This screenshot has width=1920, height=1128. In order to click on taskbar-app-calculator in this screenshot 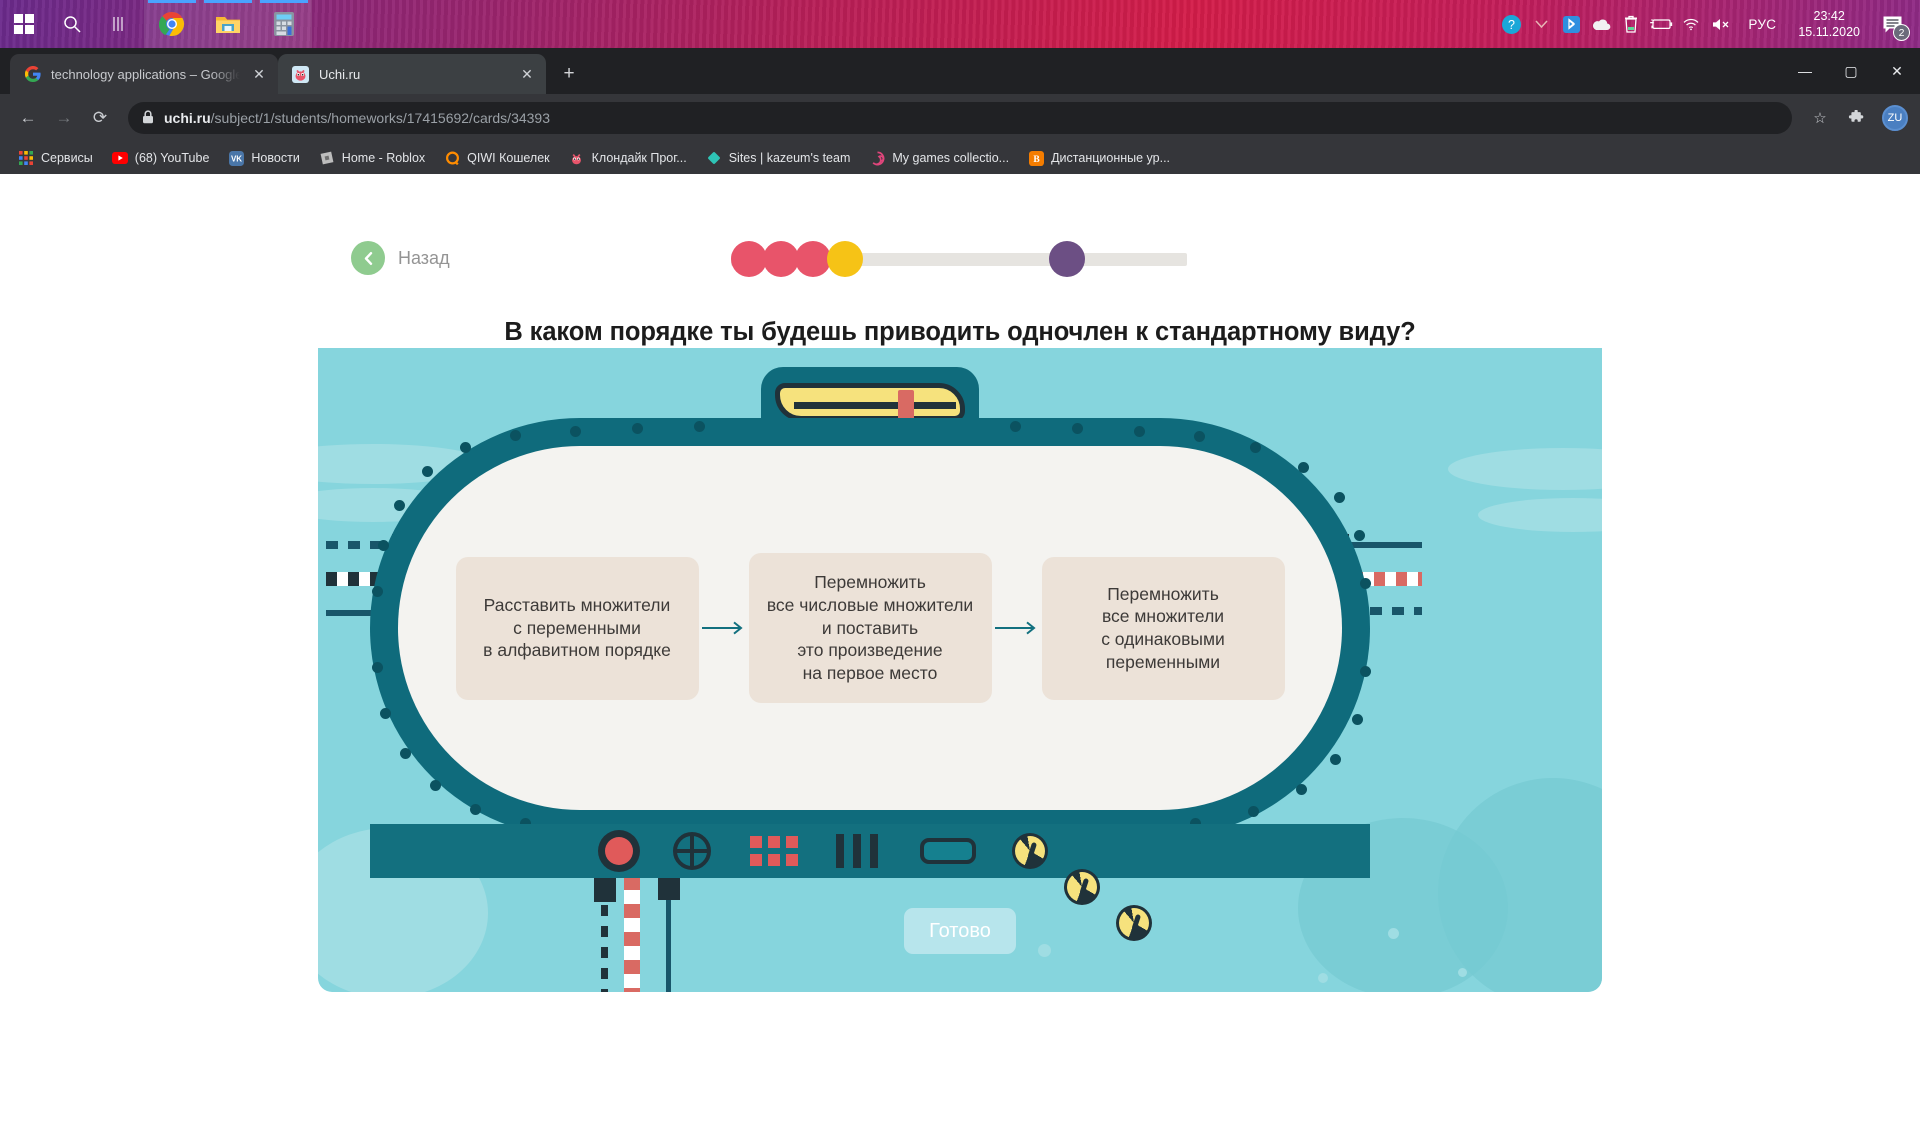, I will do `click(284, 24)`.